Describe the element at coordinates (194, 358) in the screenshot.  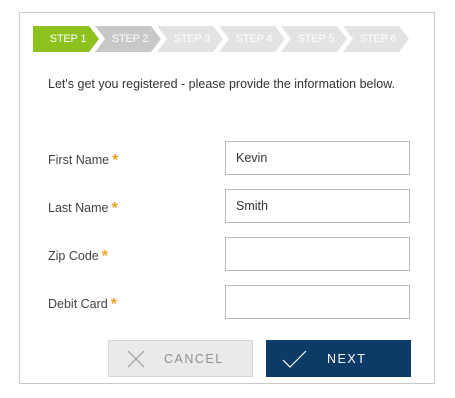
I see `cancel-button-label: CANCEL` at that location.